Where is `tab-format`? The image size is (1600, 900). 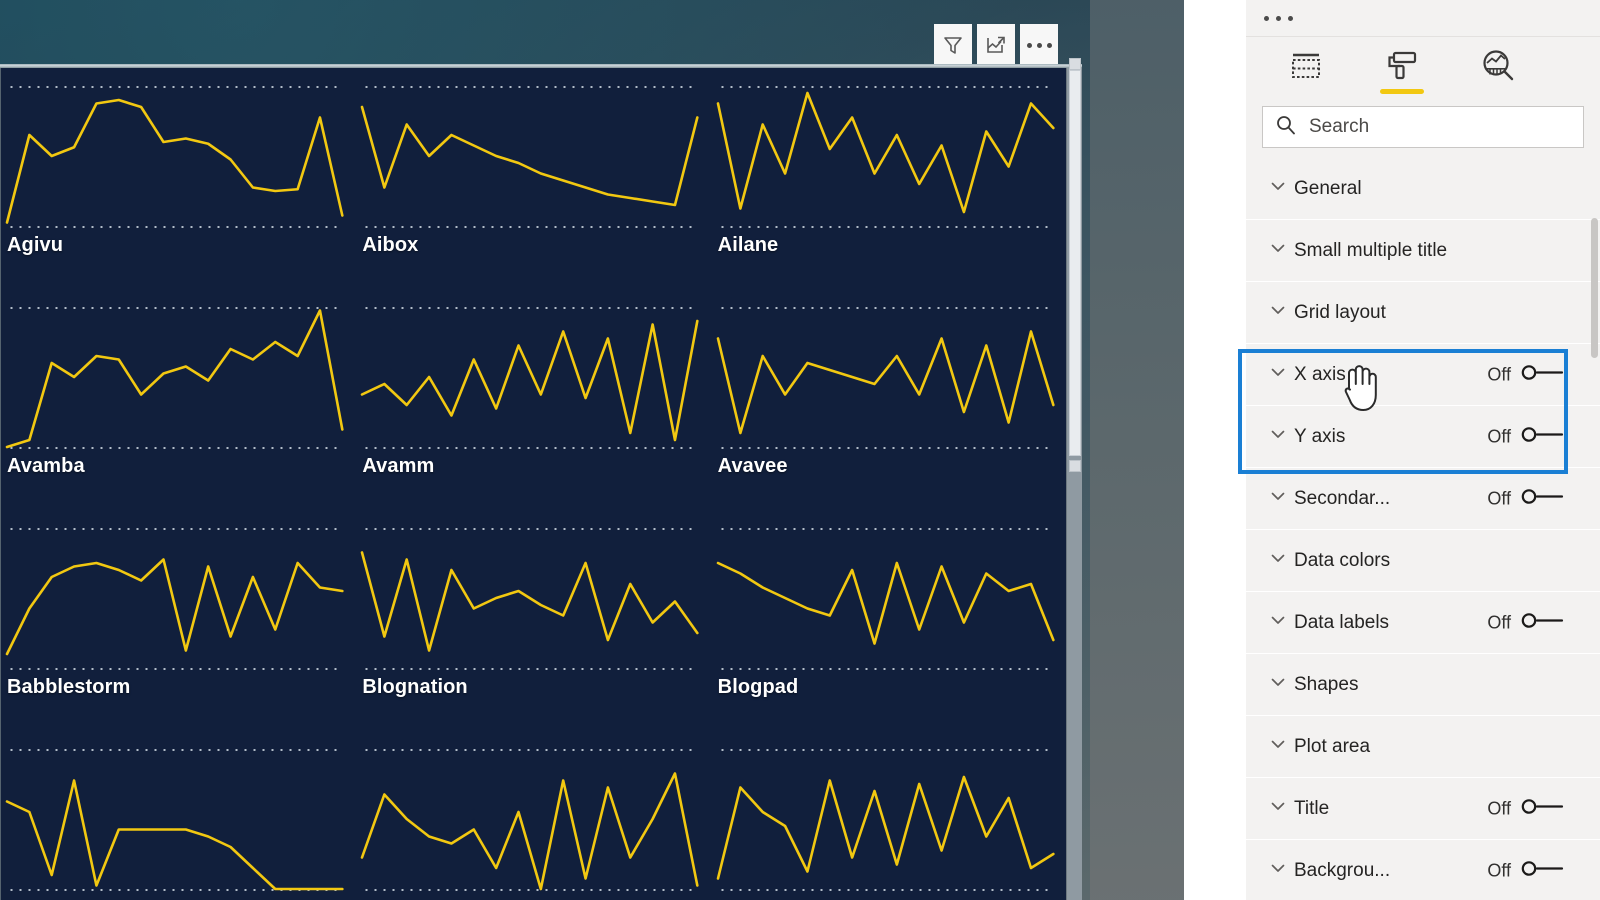
tab-format is located at coordinates (1402, 69).